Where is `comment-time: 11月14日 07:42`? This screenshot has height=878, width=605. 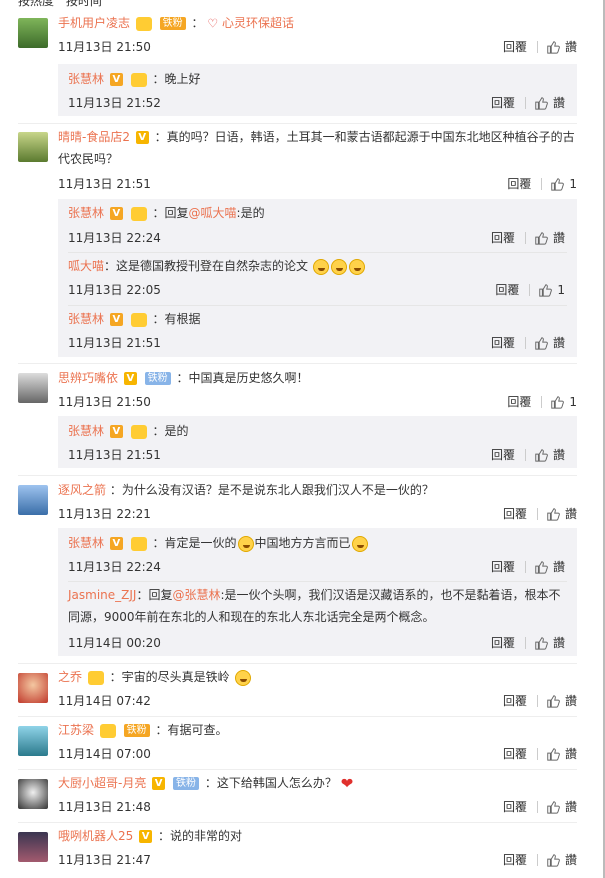
comment-time: 11月14日 07:42 is located at coordinates (104, 701).